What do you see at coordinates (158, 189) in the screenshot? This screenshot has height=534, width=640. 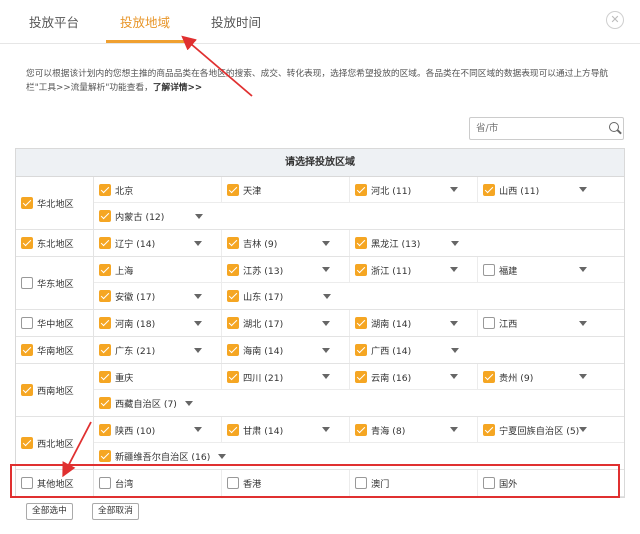 I see `province-cell: 北京` at bounding box center [158, 189].